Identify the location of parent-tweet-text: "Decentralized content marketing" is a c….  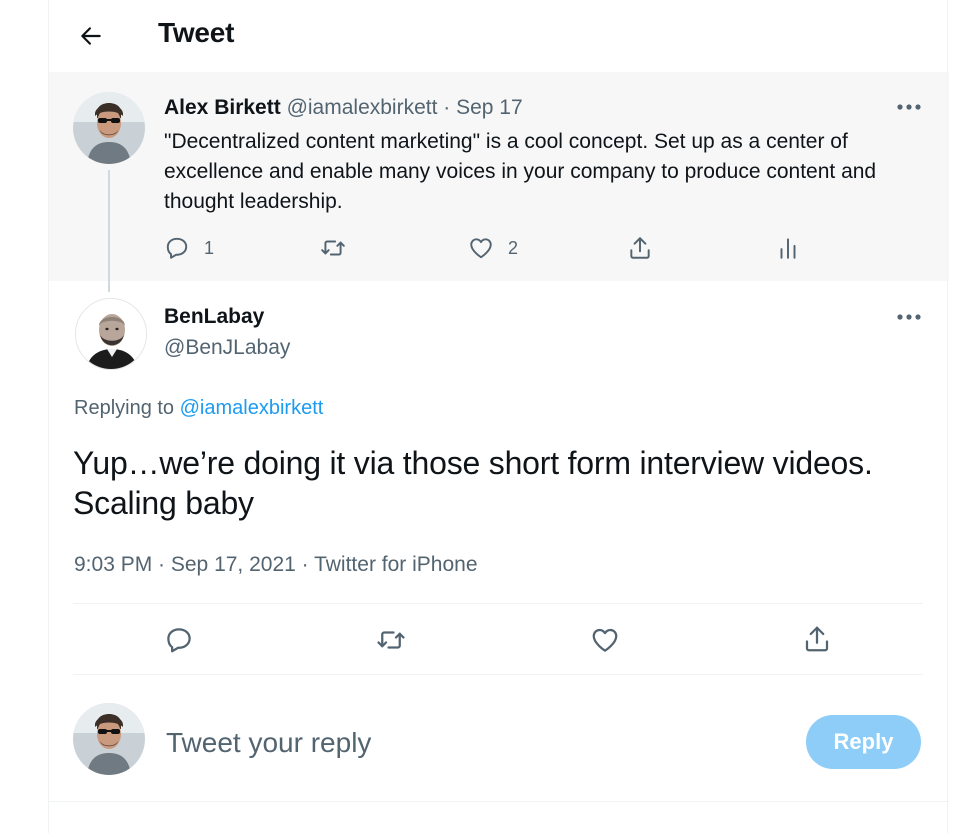
(520, 171).